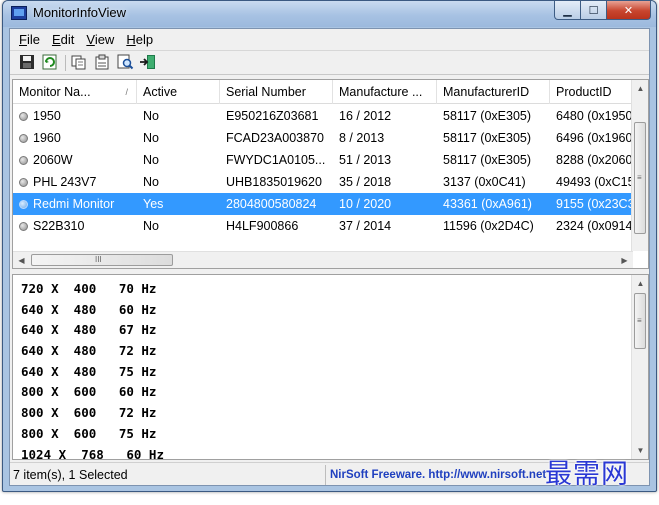 This screenshot has height=505, width=659. What do you see at coordinates (640, 450) in the screenshot?
I see `scroll-down-icon: ▼` at bounding box center [640, 450].